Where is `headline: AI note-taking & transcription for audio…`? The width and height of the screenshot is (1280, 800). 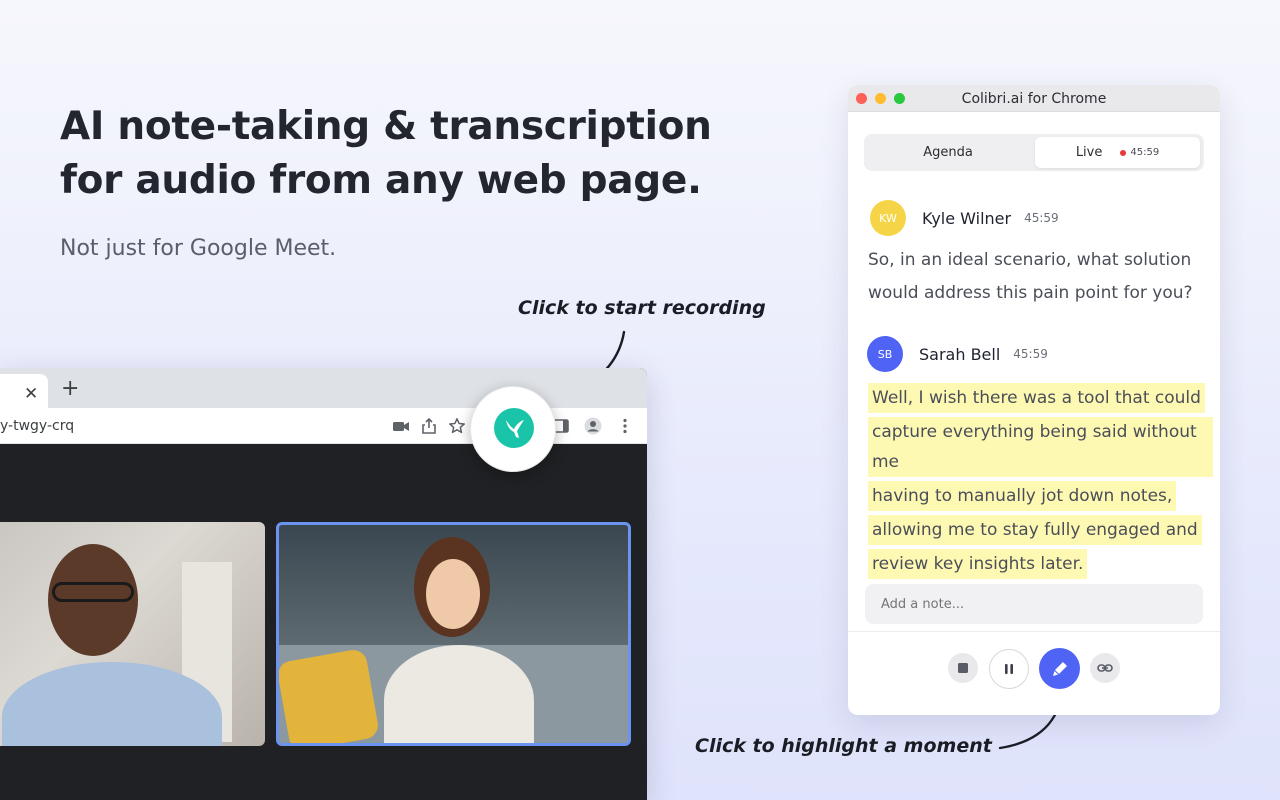 headline: AI note-taking & transcription for audio… is located at coordinates (410, 154).